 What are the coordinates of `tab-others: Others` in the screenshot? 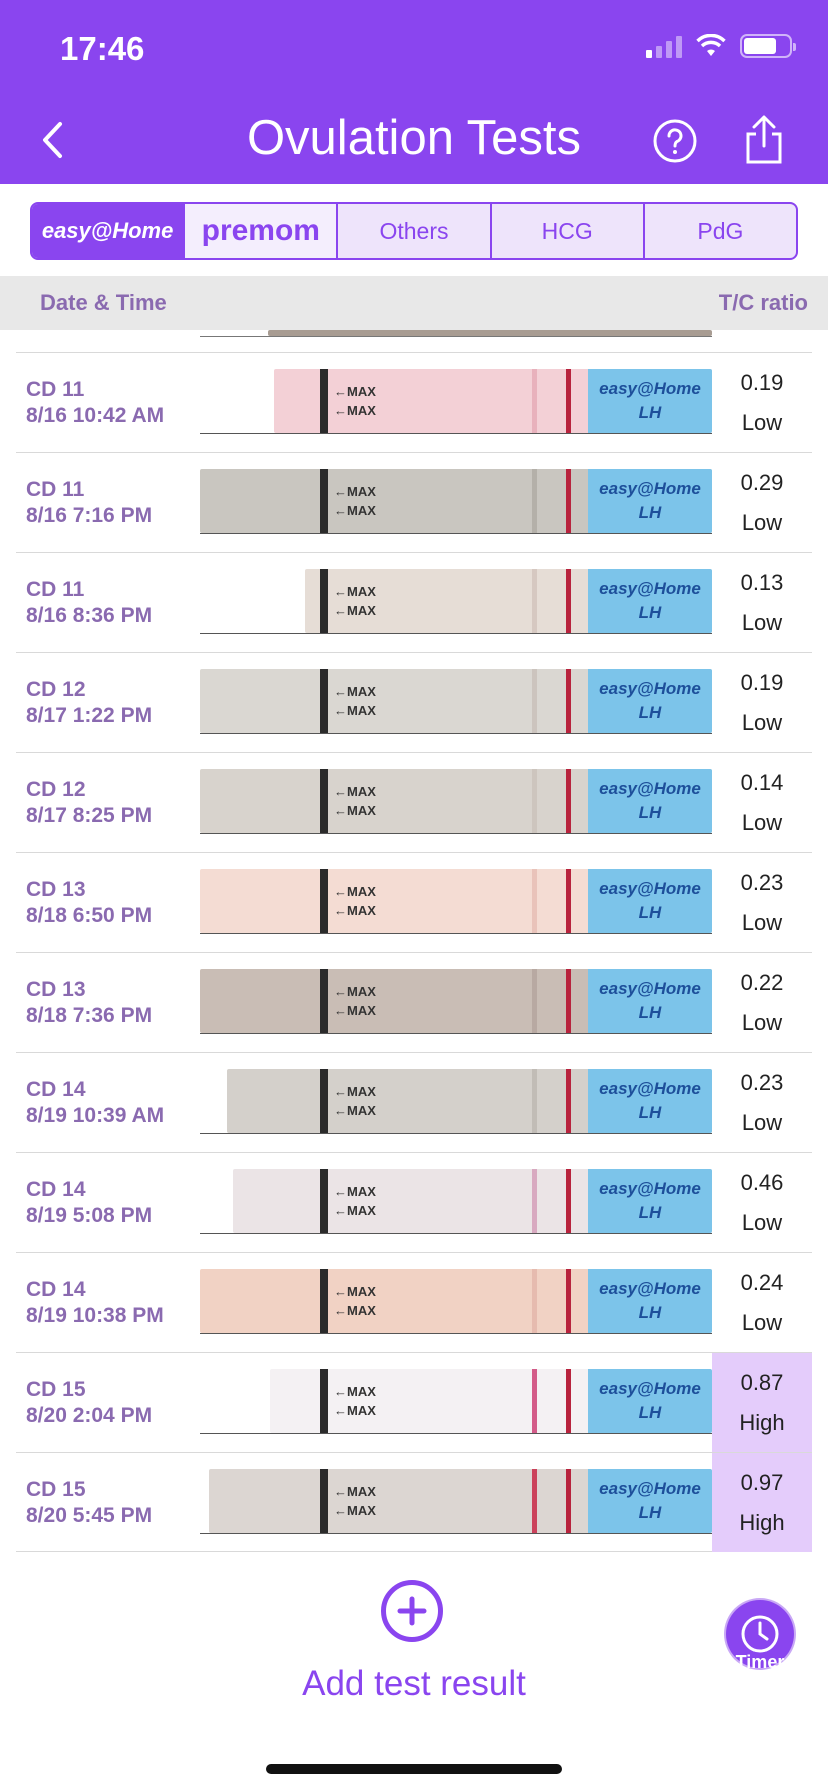 It's located at (415, 231).